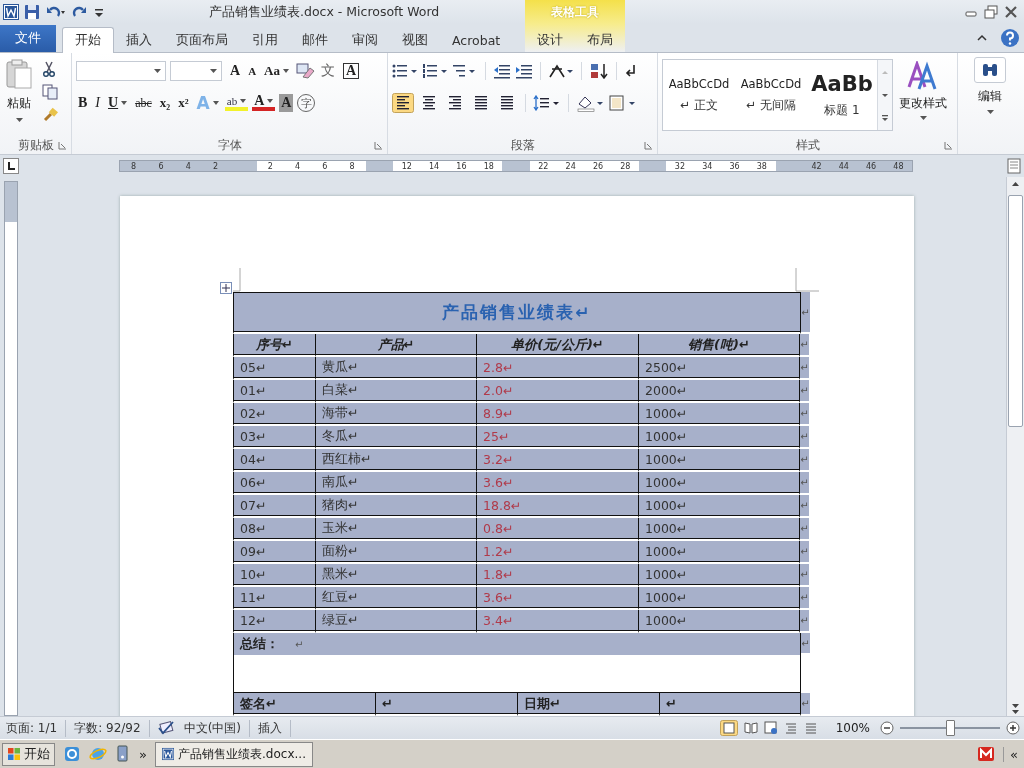 The width and height of the screenshot is (1024, 768). Describe the element at coordinates (123, 754) in the screenshot. I see `computer-icon` at that location.